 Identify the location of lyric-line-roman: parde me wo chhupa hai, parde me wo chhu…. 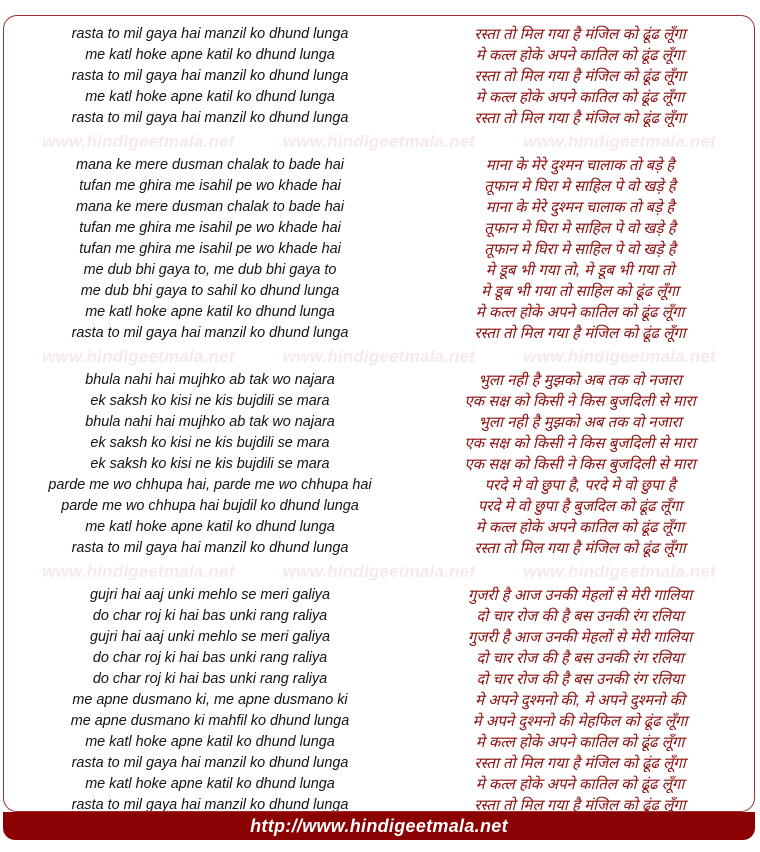
(210, 485).